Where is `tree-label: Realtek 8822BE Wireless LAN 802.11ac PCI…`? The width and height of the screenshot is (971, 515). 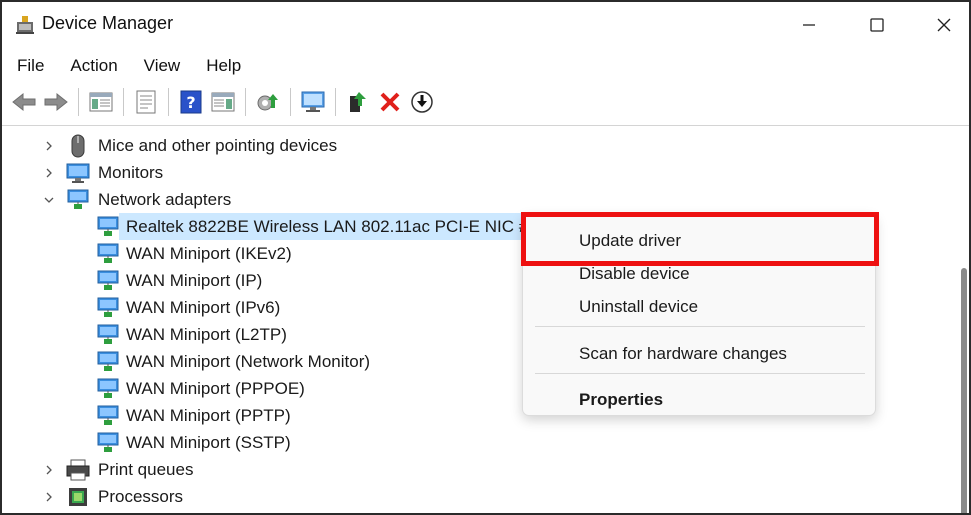
tree-label: Realtek 8822BE Wireless LAN 802.11ac PCI… is located at coordinates (332, 226).